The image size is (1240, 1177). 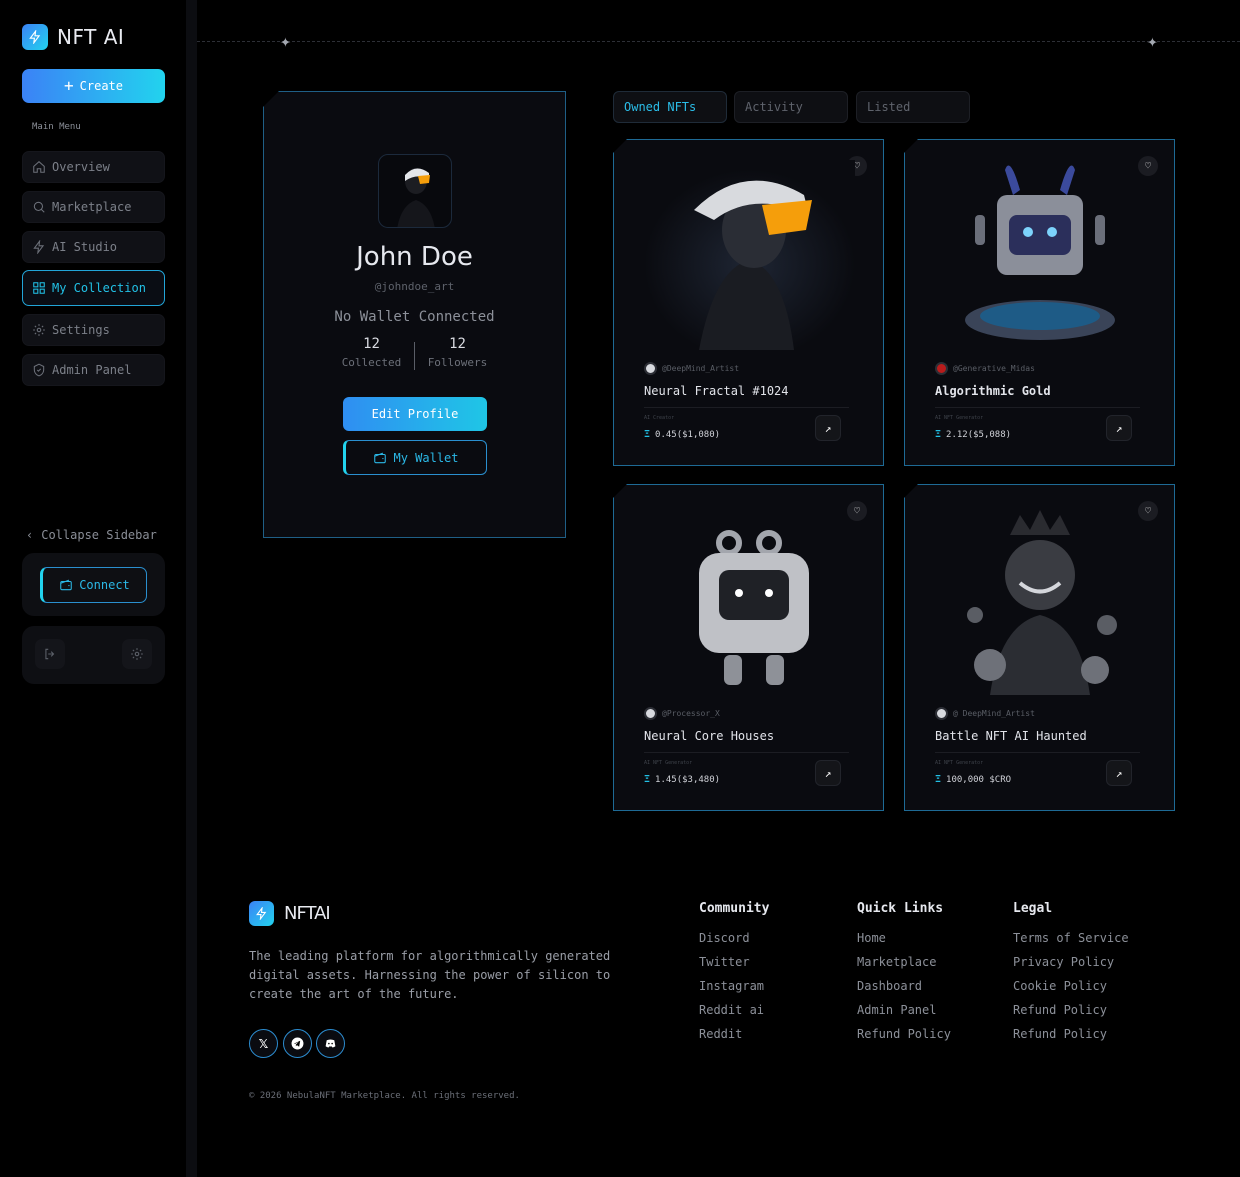 What do you see at coordinates (85, 247) in the screenshot?
I see `sidebar-item-label: AI Studio` at bounding box center [85, 247].